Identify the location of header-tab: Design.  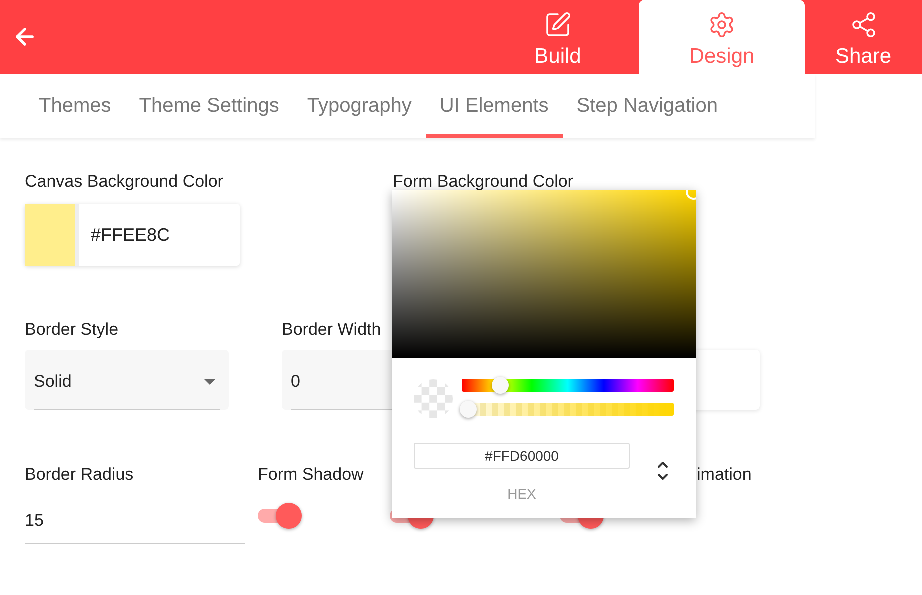
(722, 37).